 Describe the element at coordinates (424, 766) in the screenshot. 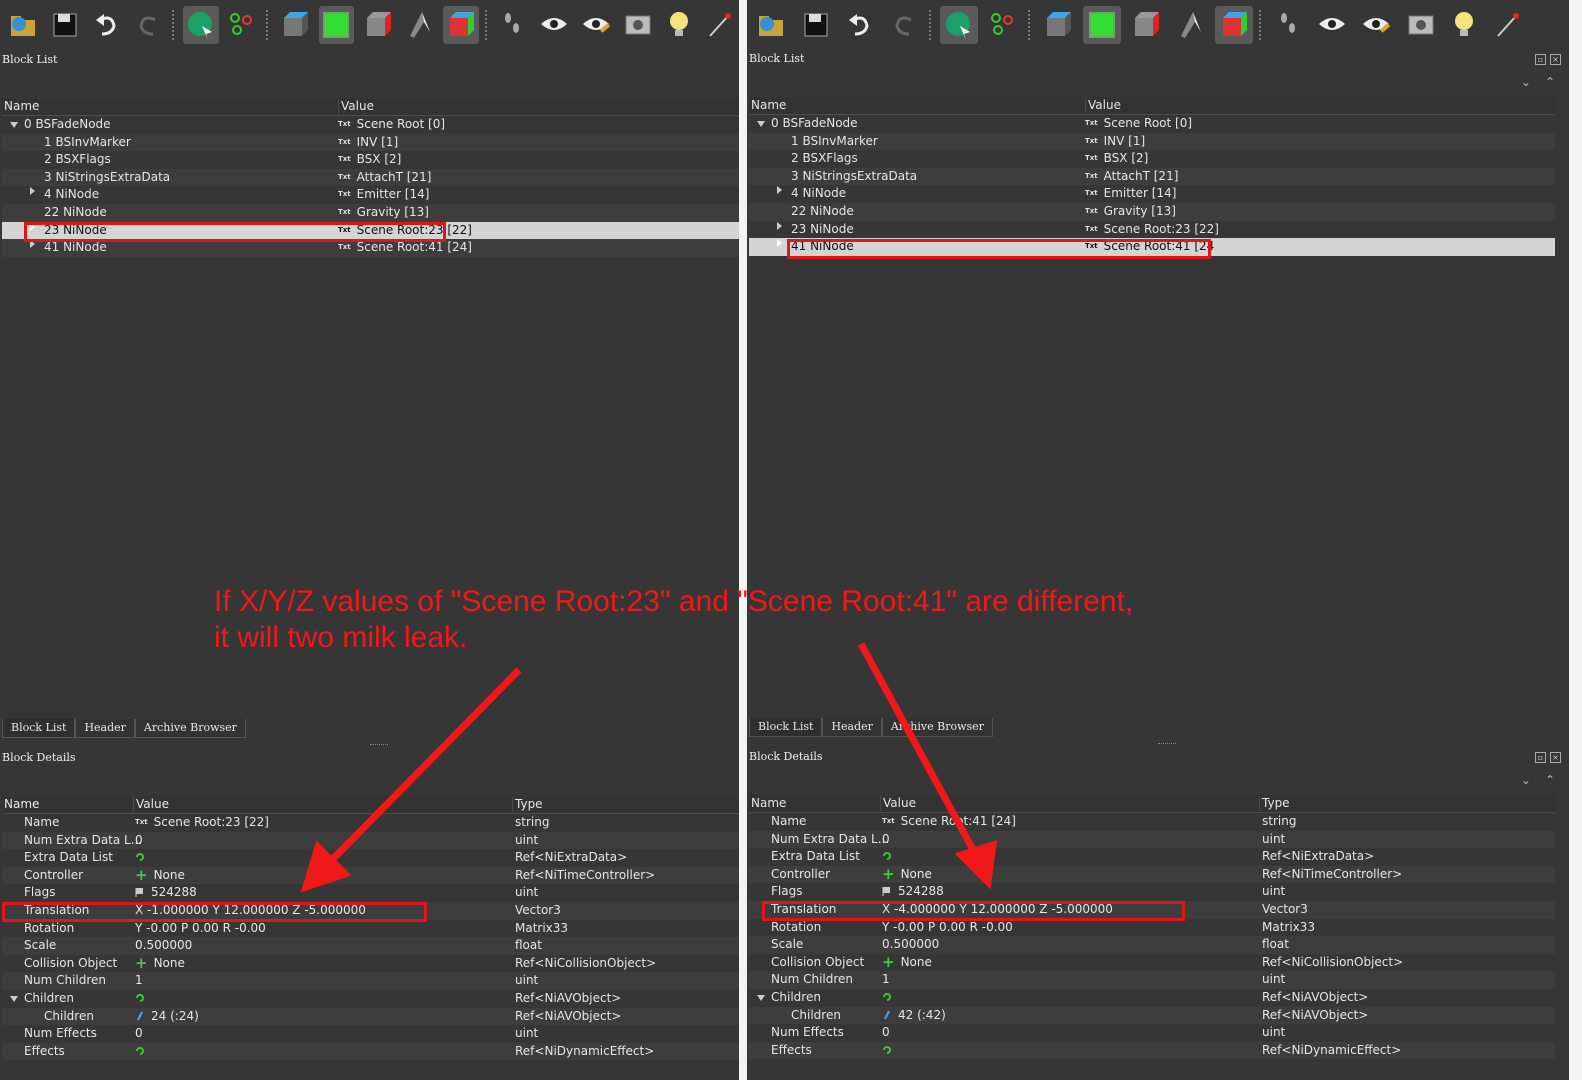

I see `arrow-left-line` at that location.